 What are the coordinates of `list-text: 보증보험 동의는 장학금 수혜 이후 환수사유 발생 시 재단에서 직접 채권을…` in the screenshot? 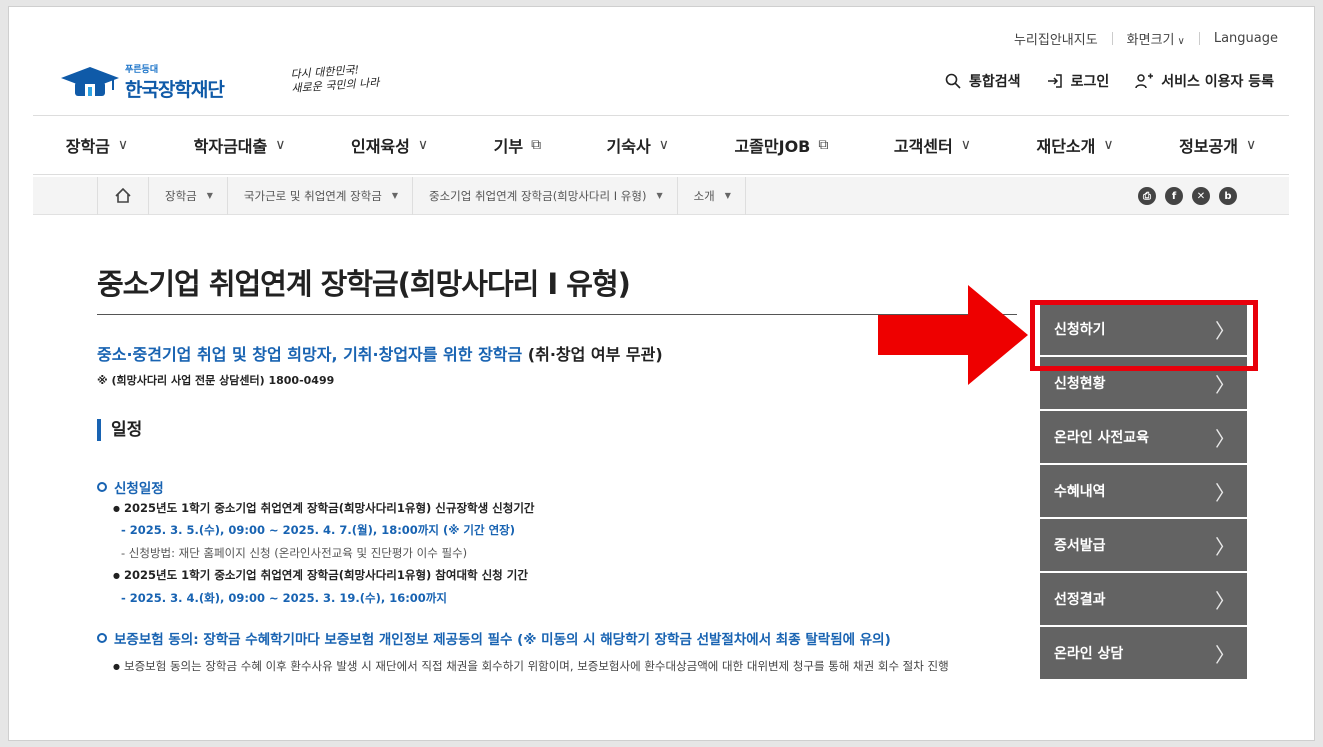 It's located at (536, 666).